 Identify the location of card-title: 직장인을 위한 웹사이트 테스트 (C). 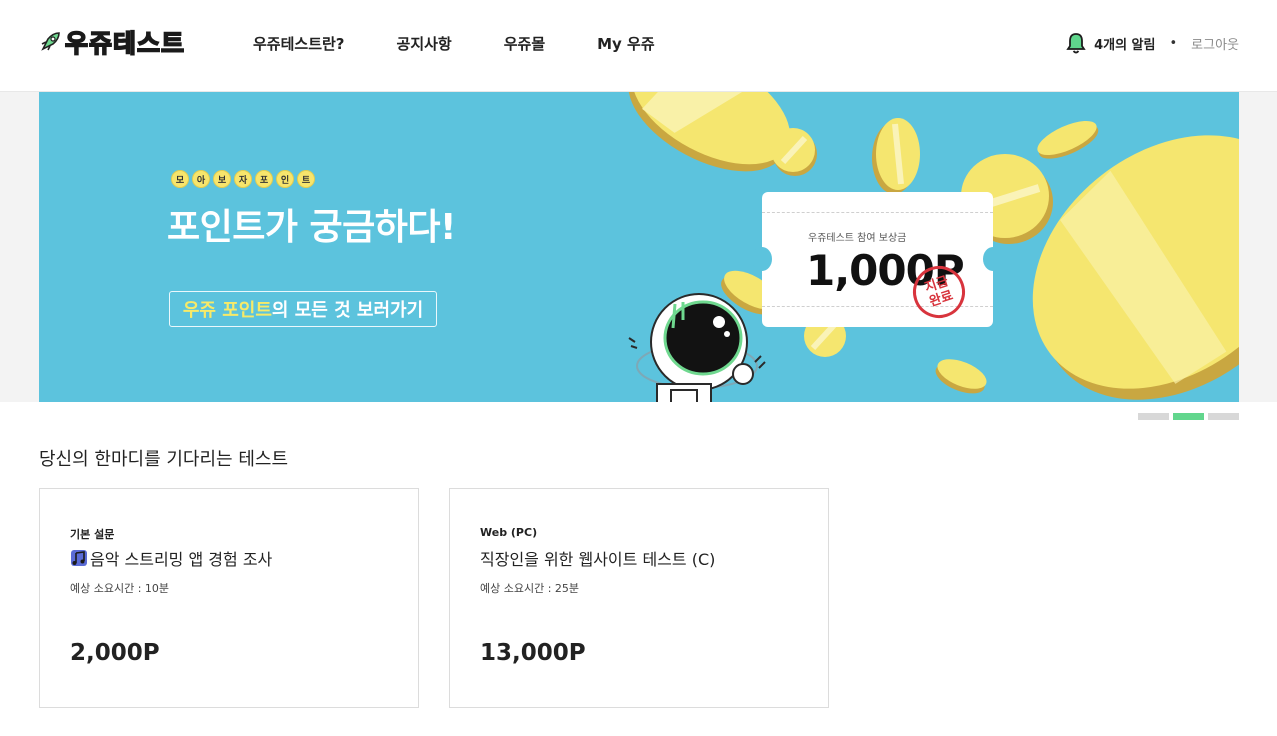
(598, 559).